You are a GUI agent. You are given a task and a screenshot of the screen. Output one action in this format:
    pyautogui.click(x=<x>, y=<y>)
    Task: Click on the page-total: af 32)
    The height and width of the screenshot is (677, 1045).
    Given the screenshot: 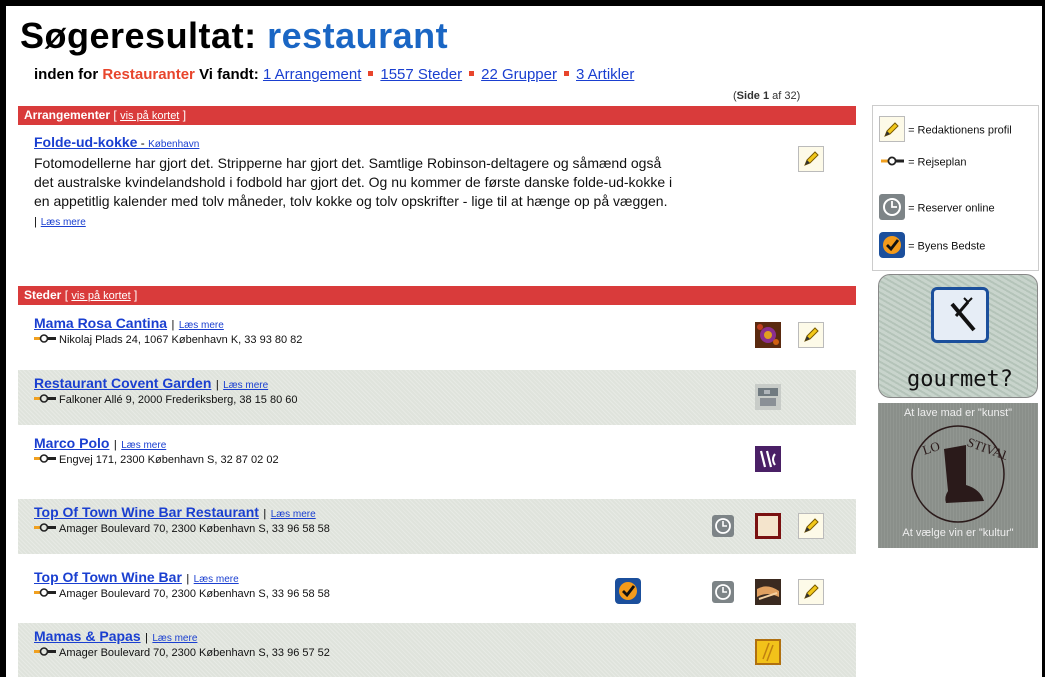 What is the action you would take?
    pyautogui.click(x=786, y=96)
    